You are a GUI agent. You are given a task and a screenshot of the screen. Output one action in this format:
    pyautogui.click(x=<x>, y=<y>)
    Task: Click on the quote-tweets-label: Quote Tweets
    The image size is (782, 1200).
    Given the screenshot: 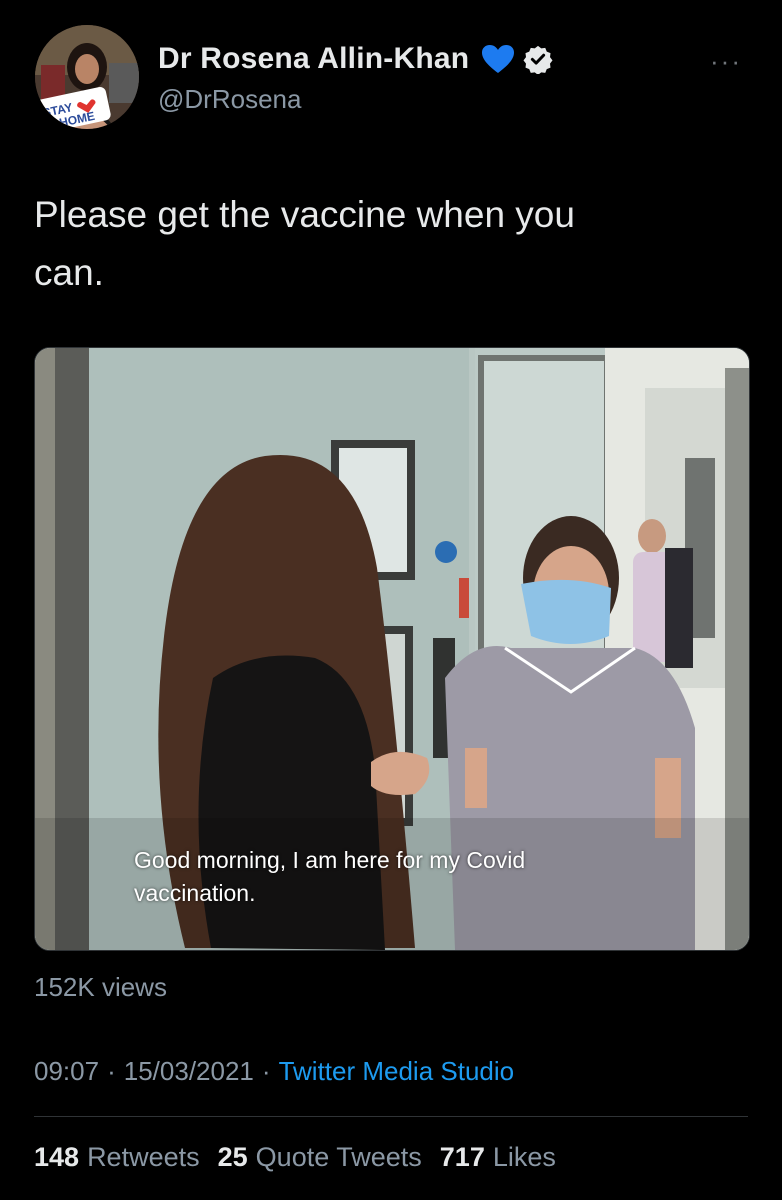 What is the action you would take?
    pyautogui.click(x=338, y=1157)
    